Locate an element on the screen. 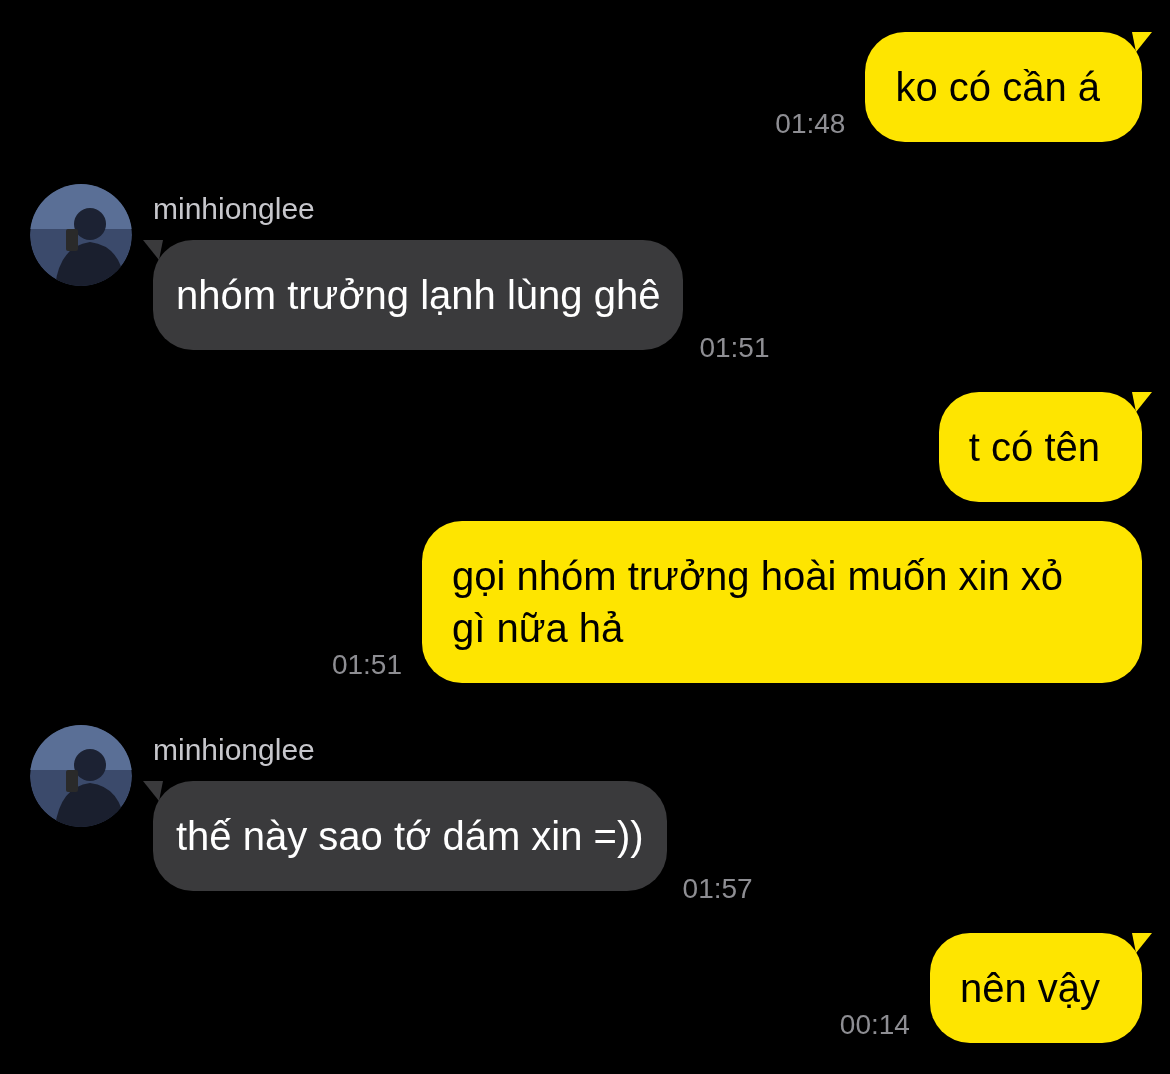  message-time: 01:48 is located at coordinates (810, 125).